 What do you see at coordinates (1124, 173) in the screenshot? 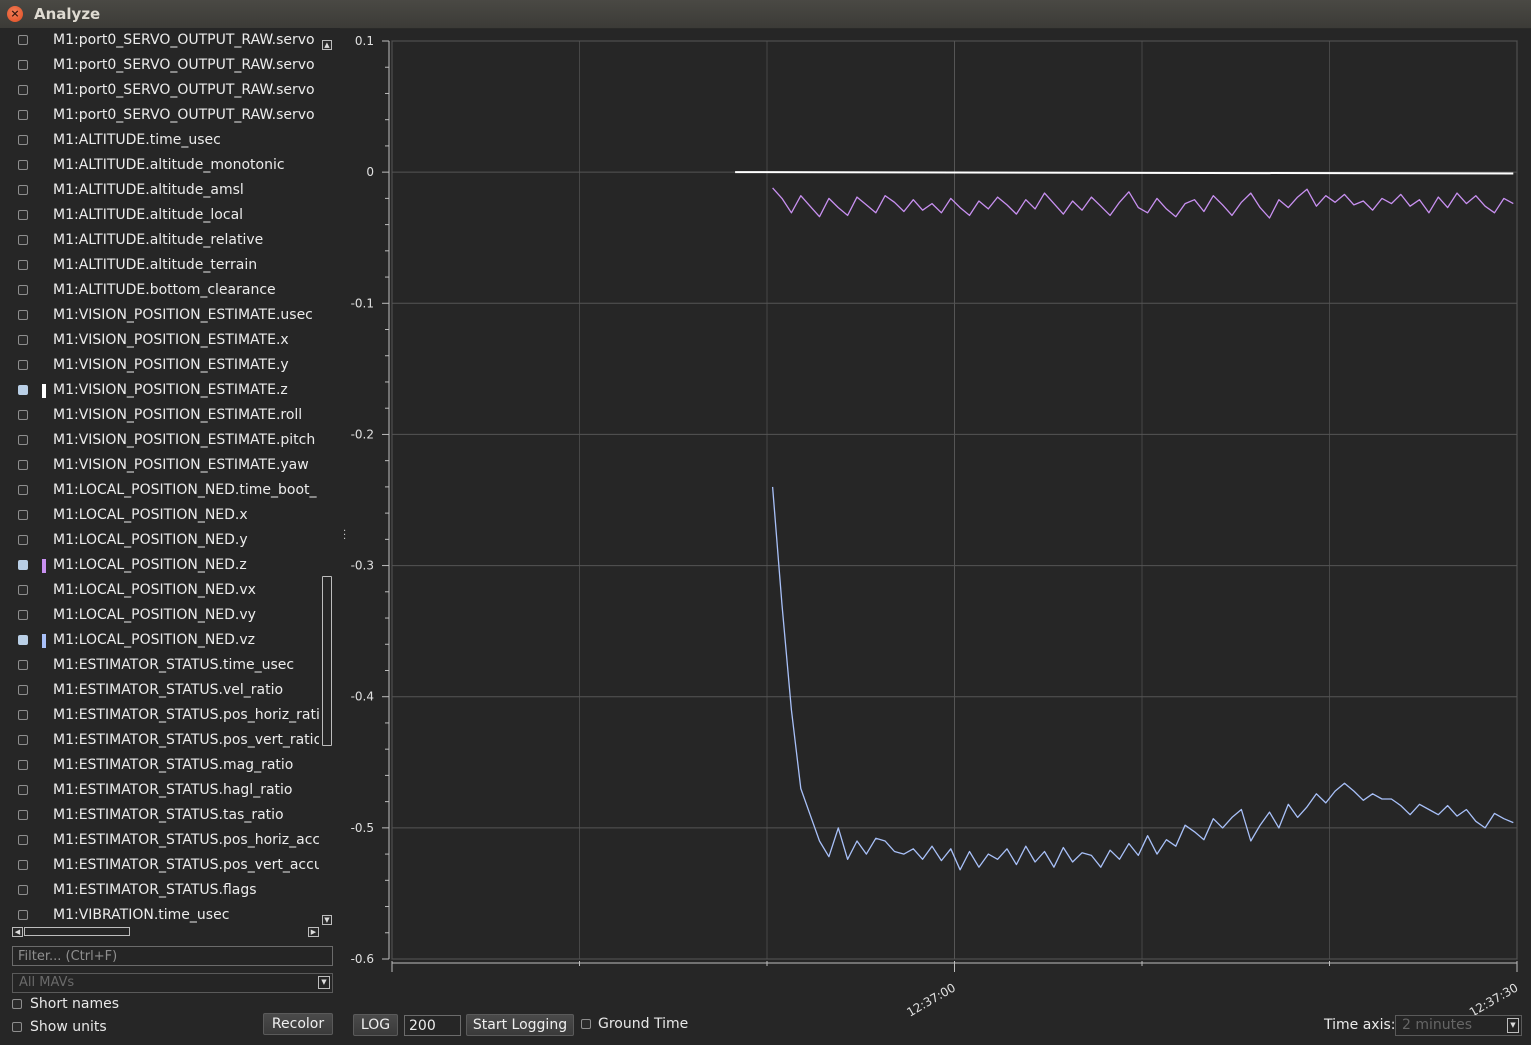
I see `series-line` at bounding box center [1124, 173].